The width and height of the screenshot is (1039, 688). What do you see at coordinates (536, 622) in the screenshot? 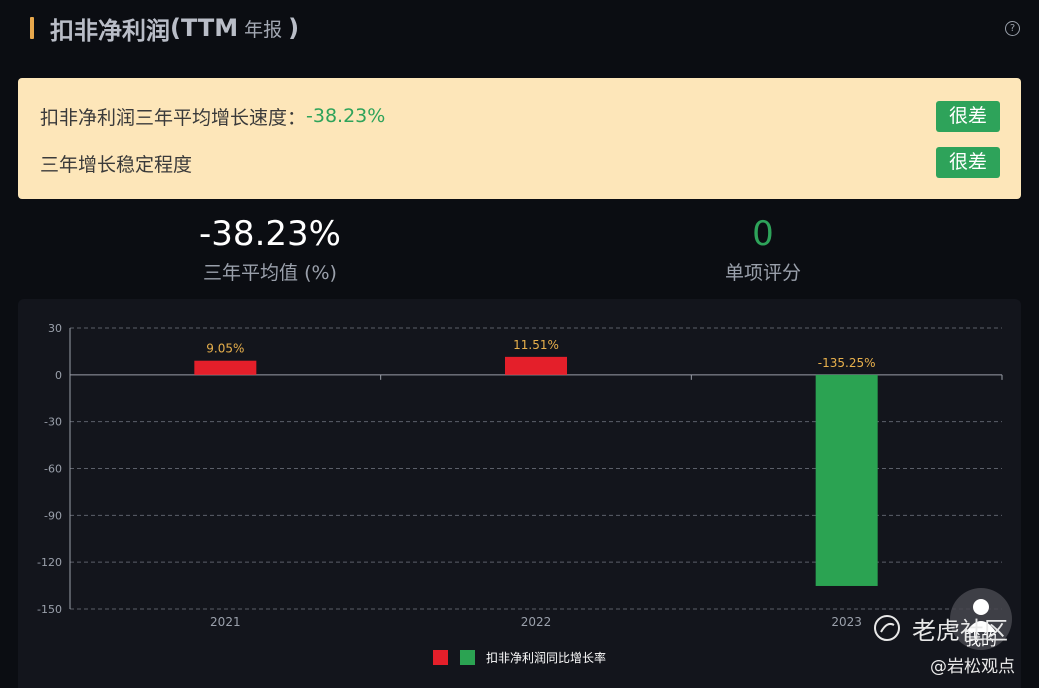
I see `x-tick-label-2022: 2022` at bounding box center [536, 622].